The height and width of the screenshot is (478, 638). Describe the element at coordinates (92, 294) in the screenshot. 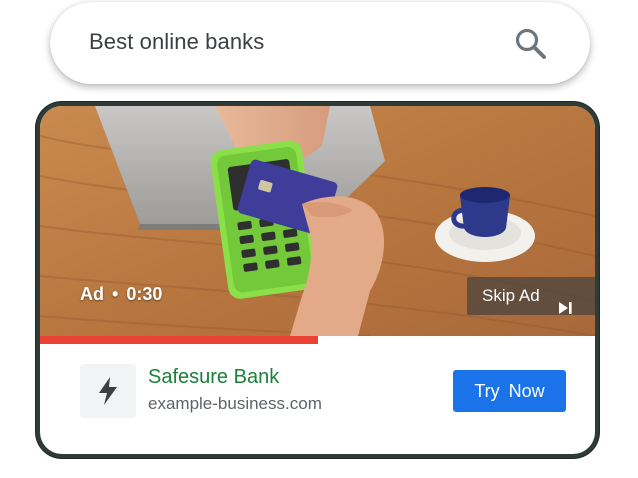

I see `ad-label: Ad` at that location.